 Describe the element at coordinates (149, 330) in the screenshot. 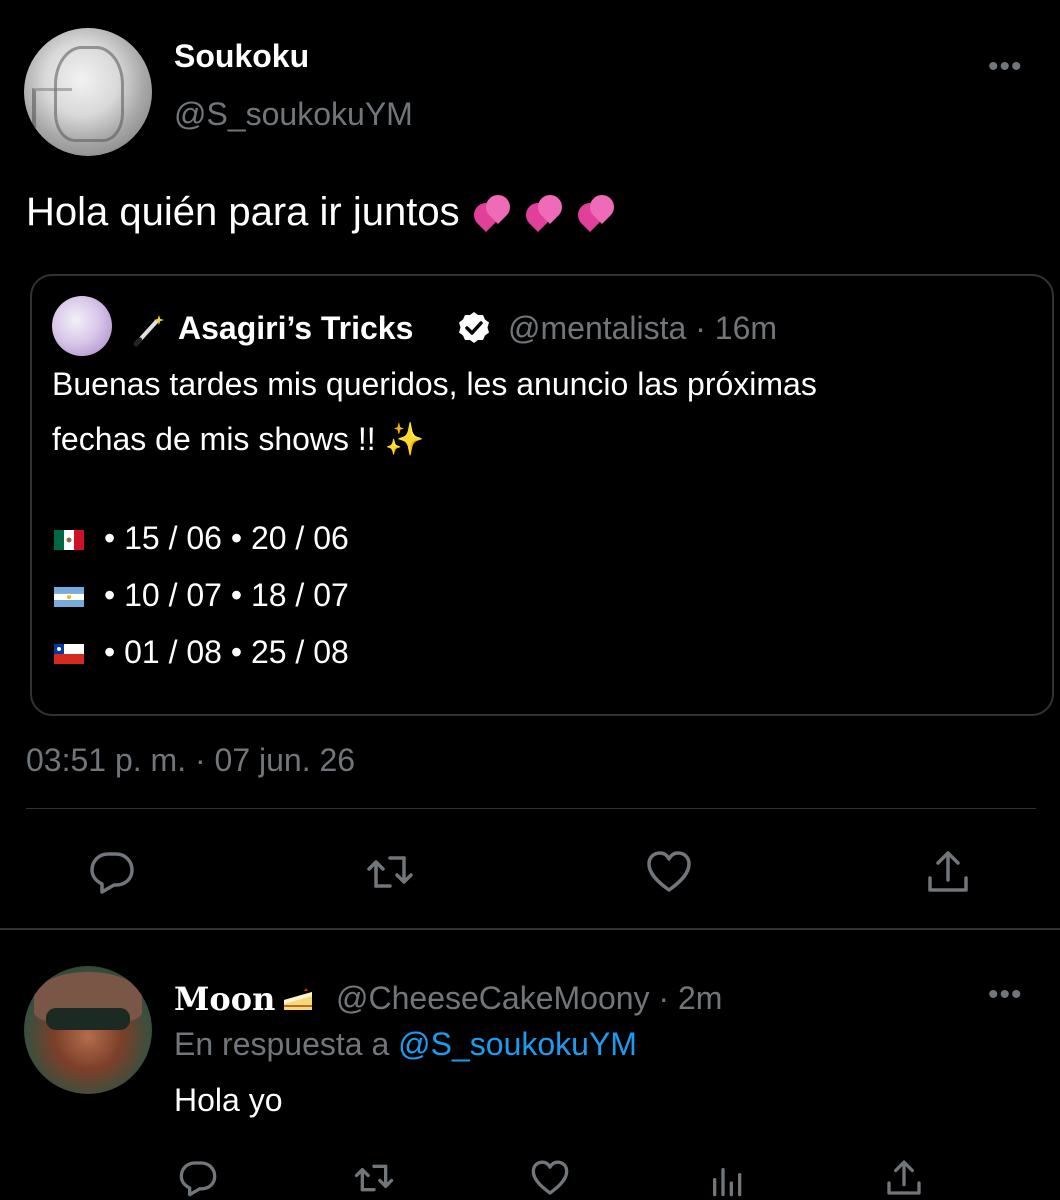

I see `magic-wand-icon` at that location.